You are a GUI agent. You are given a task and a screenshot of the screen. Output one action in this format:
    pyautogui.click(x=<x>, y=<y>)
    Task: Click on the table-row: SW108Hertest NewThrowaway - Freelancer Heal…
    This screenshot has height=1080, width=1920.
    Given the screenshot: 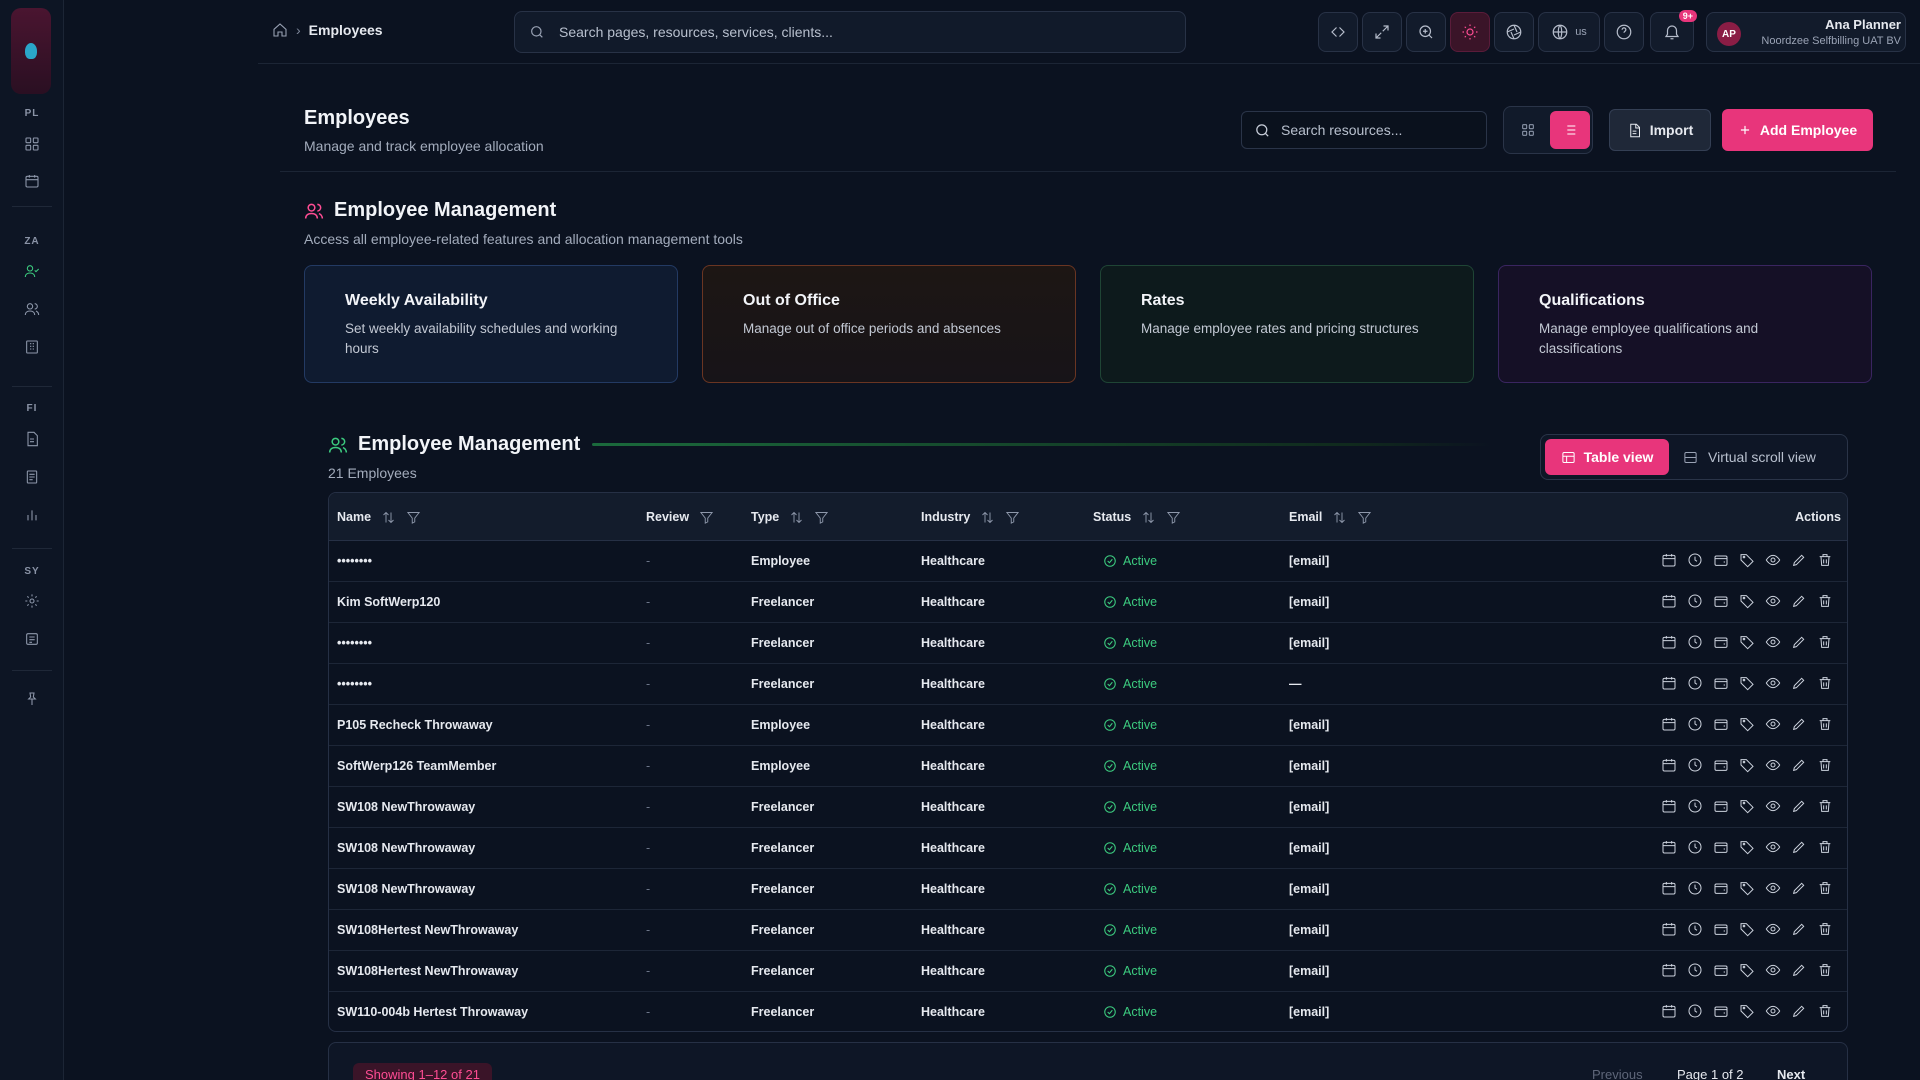 What is the action you would take?
    pyautogui.click(x=1088, y=971)
    